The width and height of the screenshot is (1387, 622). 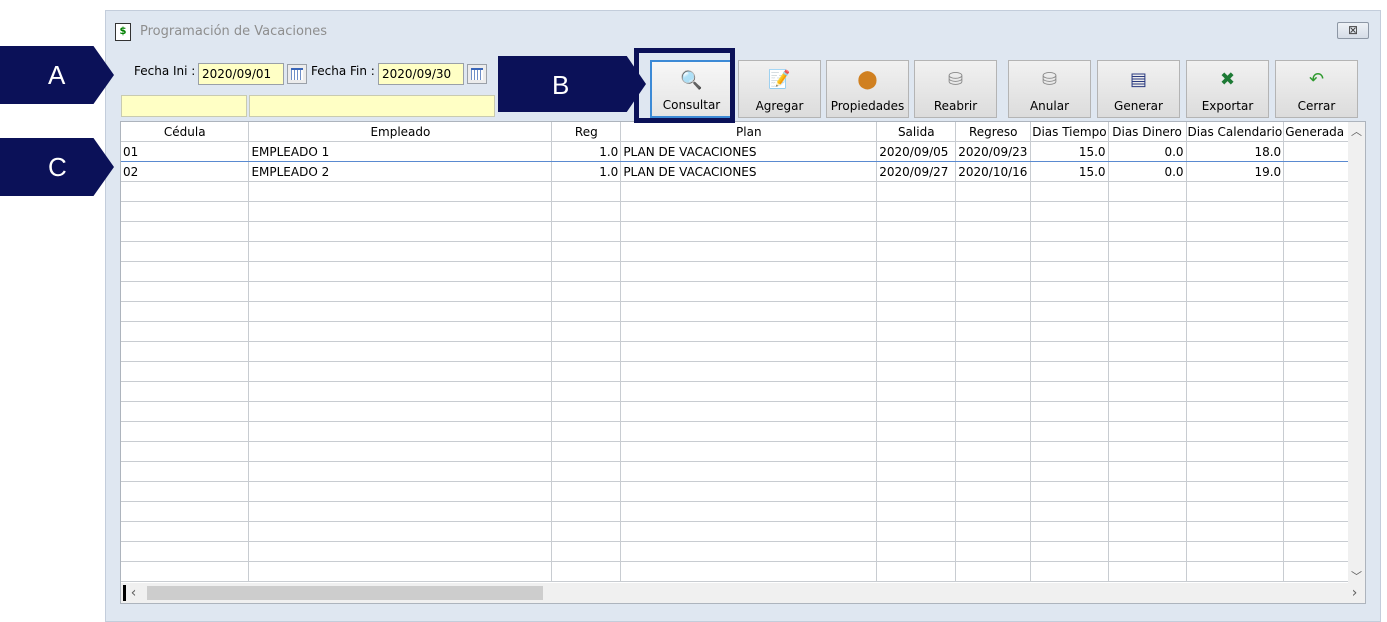 I want to click on column-header: Dias Dinero, so click(x=1147, y=132).